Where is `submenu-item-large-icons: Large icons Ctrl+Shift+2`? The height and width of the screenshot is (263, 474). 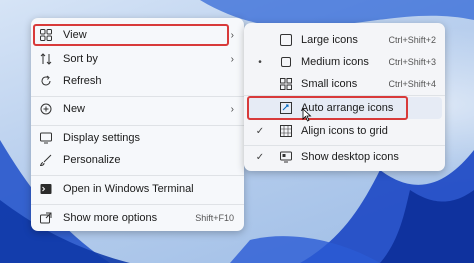 submenu-item-large-icons: Large icons Ctrl+Shift+2 is located at coordinates (344, 40).